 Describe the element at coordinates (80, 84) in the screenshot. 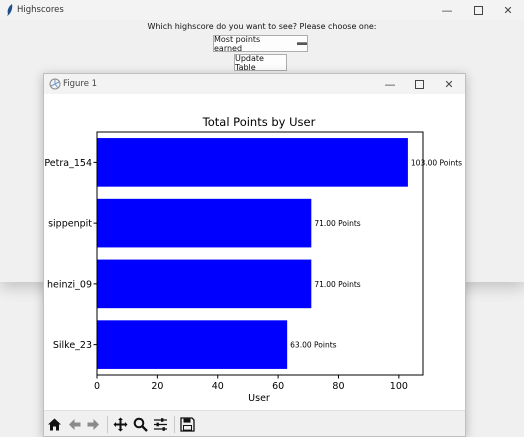

I see `figure-title: Figure 1` at that location.